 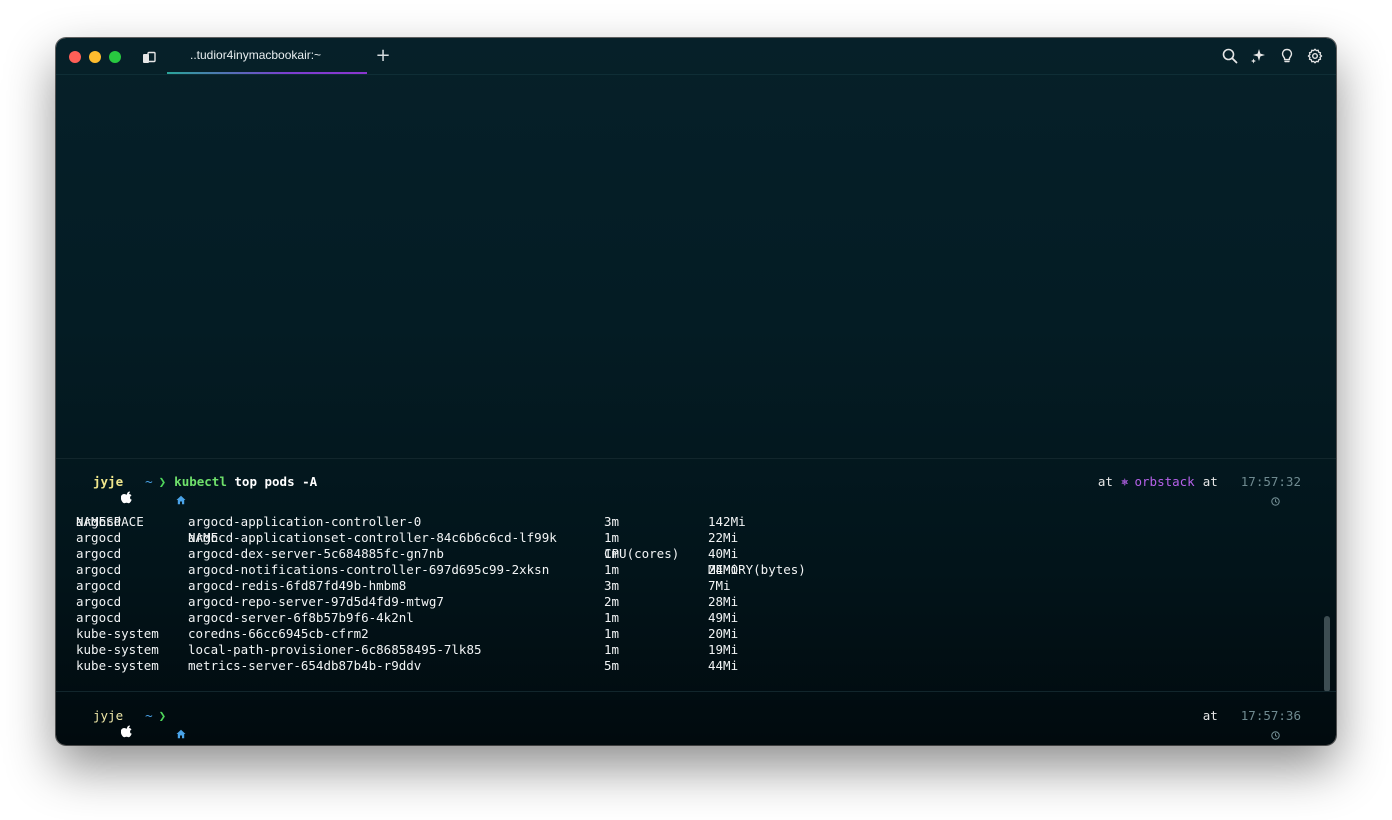 What do you see at coordinates (696, 691) in the screenshot?
I see `input-divider` at bounding box center [696, 691].